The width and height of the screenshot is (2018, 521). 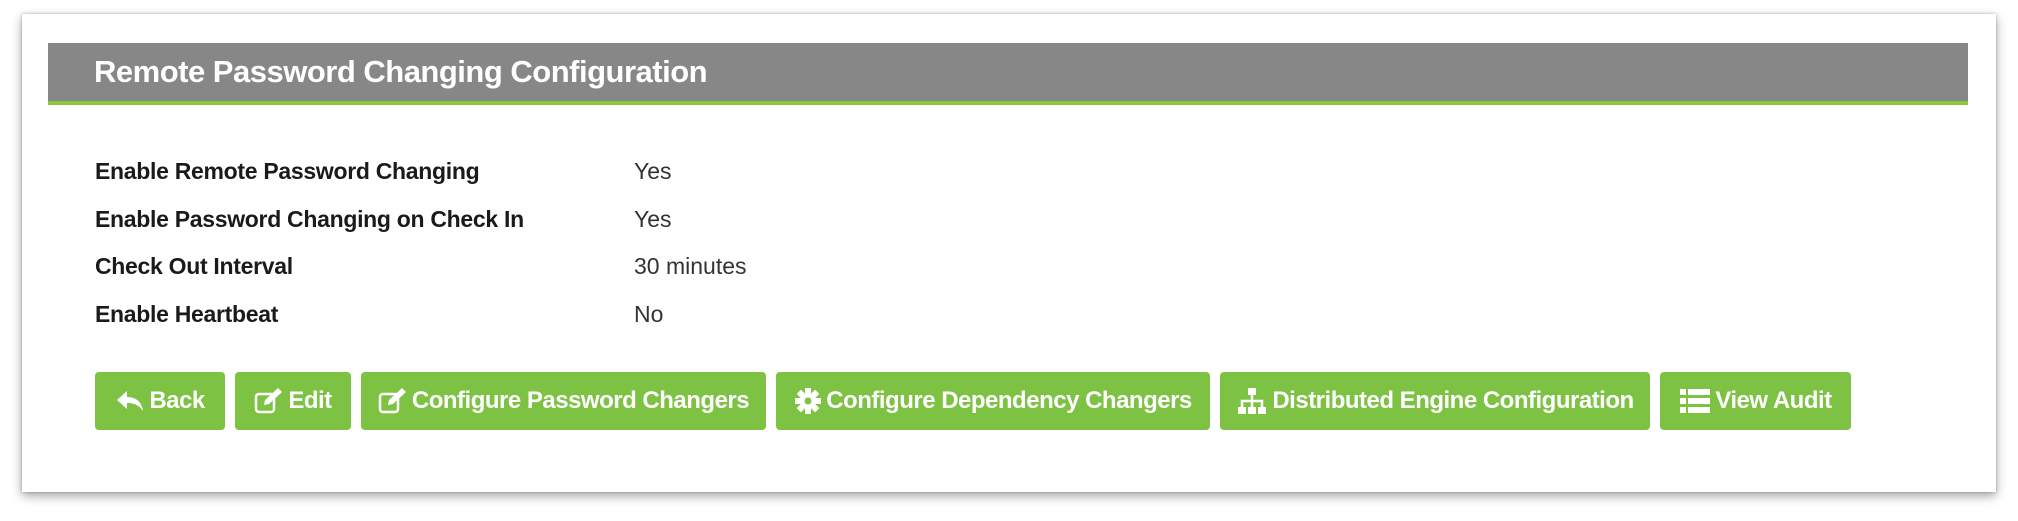 I want to click on setting-label: Enable Password Changing on Check In, so click(x=309, y=218).